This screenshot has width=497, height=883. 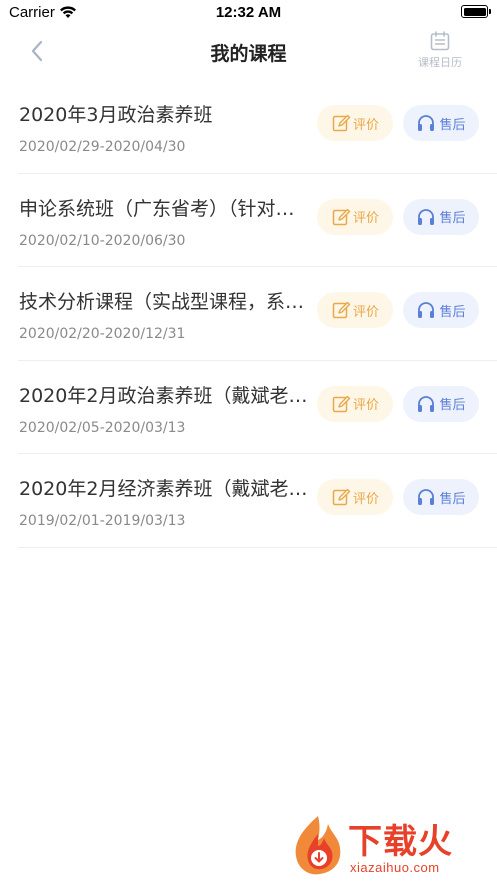 I want to click on course-title: 2020年3月政治素养班, so click(x=116, y=115).